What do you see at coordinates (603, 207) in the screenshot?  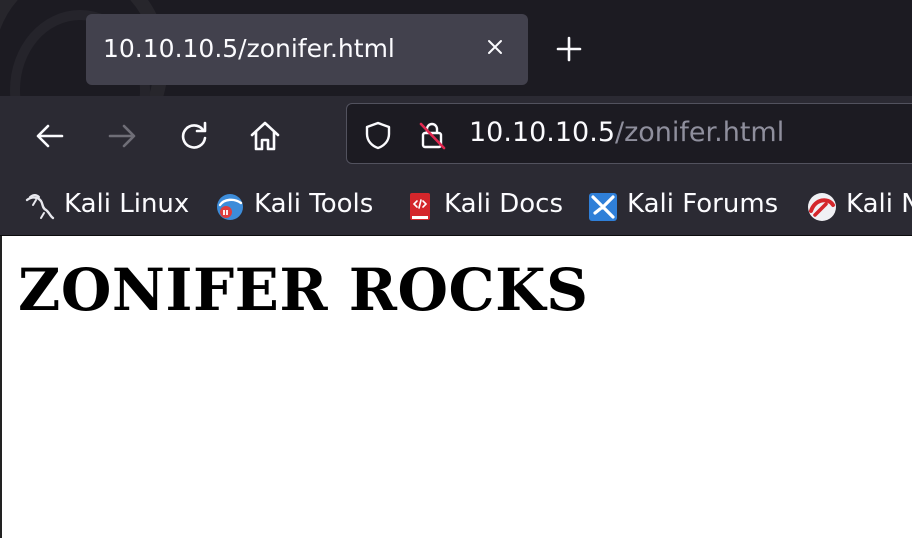 I see `kali-forums-icon` at bounding box center [603, 207].